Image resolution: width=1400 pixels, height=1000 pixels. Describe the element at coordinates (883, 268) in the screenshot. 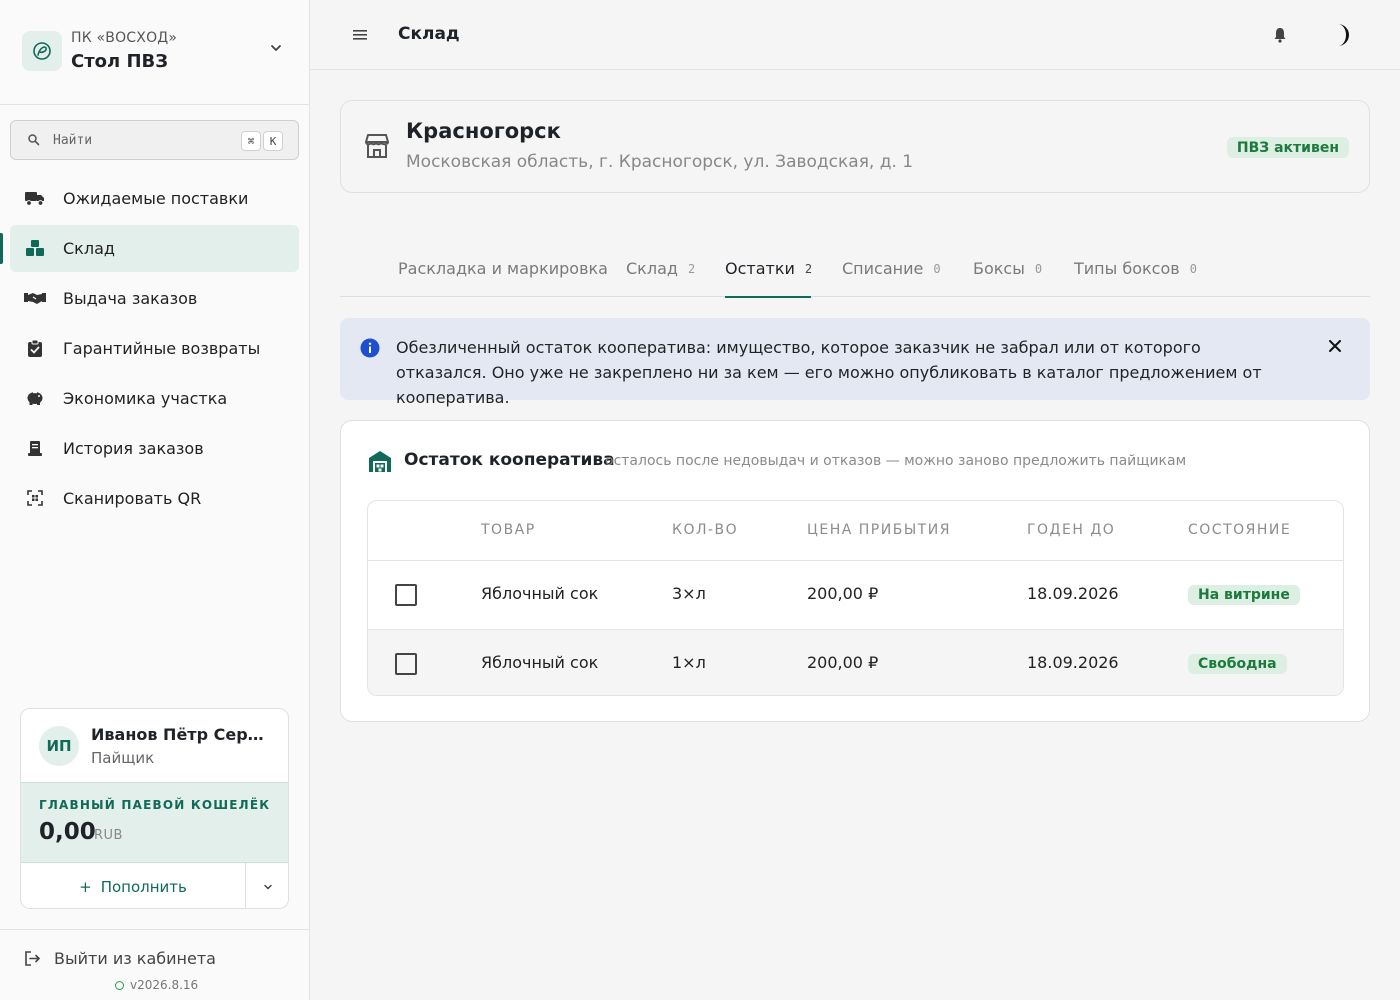

I see `tab-label: Списание` at that location.